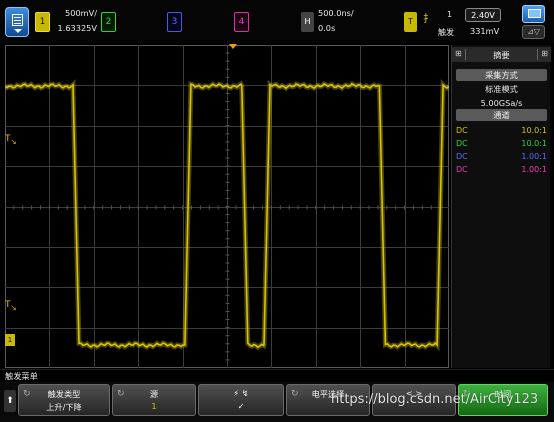  I want to click on channels-label: 通道, so click(501, 115).